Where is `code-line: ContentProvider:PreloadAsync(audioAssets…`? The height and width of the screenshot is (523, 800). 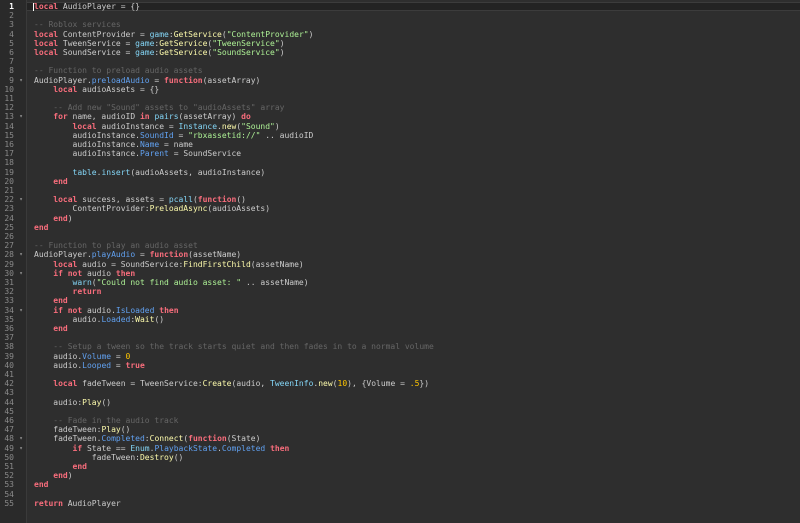 code-line: ContentProvider:PreloadAsync(audioAssets… is located at coordinates (152, 208).